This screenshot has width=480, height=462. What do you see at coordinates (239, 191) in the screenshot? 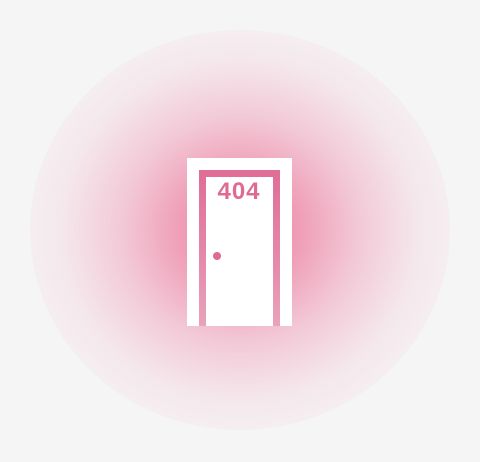
I see `error-code: 404` at bounding box center [239, 191].